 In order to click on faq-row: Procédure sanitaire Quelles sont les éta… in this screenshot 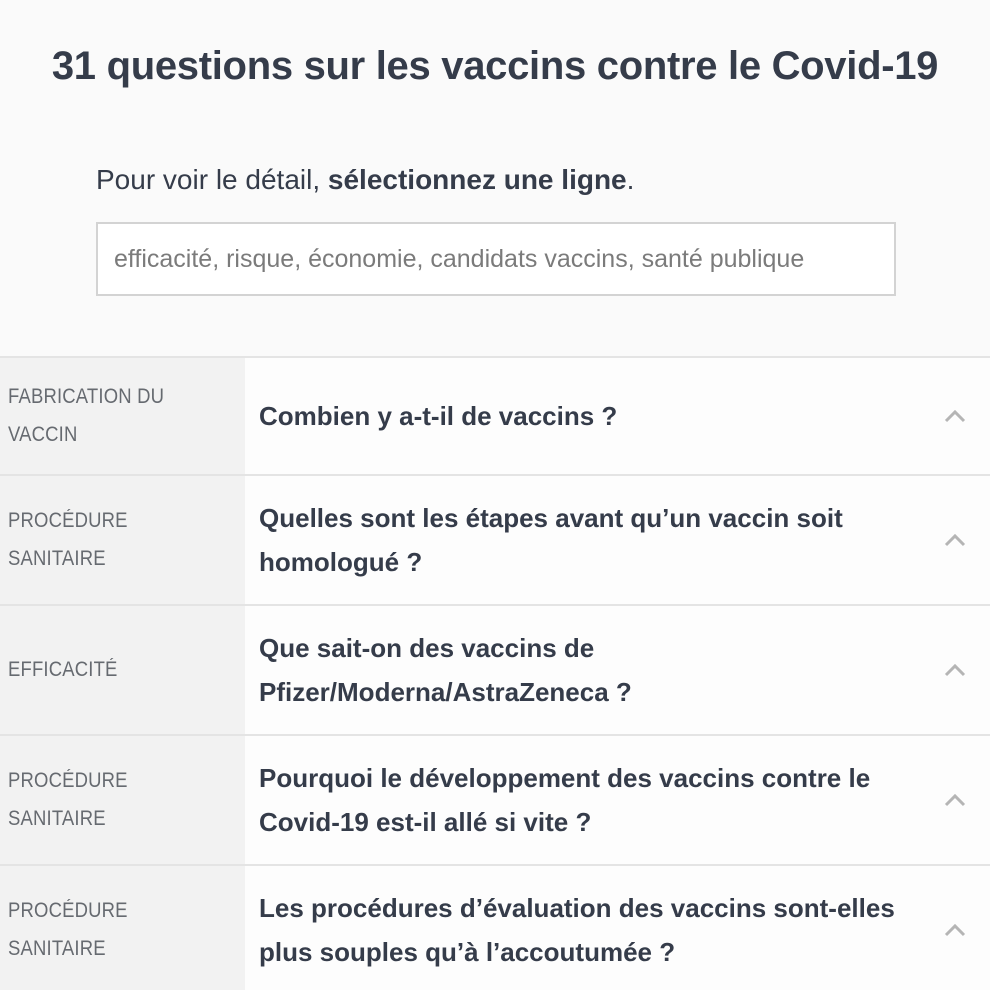, I will do `click(495, 541)`.